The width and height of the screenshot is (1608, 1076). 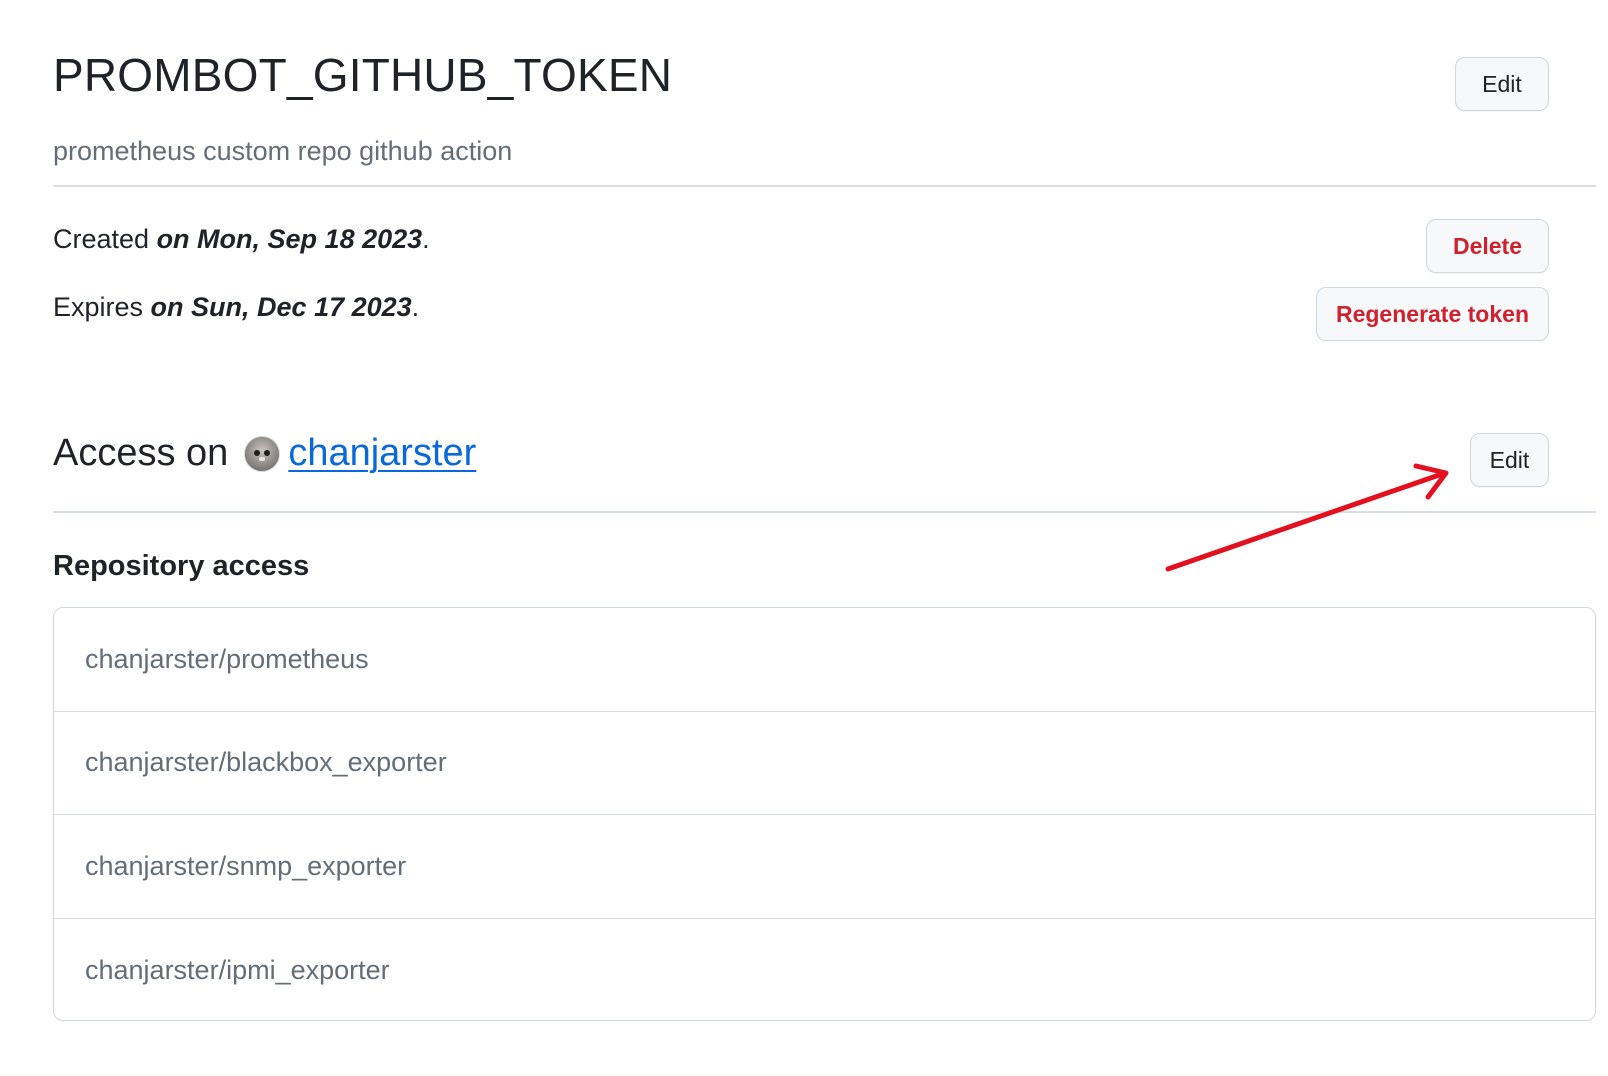 What do you see at coordinates (824, 186) in the screenshot?
I see `section-divider` at bounding box center [824, 186].